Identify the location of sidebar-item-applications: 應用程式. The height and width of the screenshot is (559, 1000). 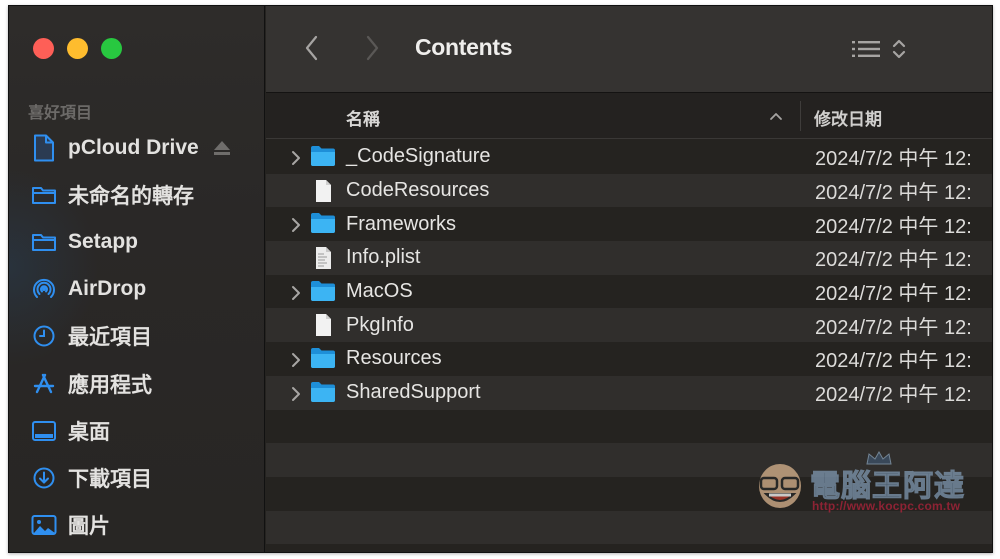
(136, 383).